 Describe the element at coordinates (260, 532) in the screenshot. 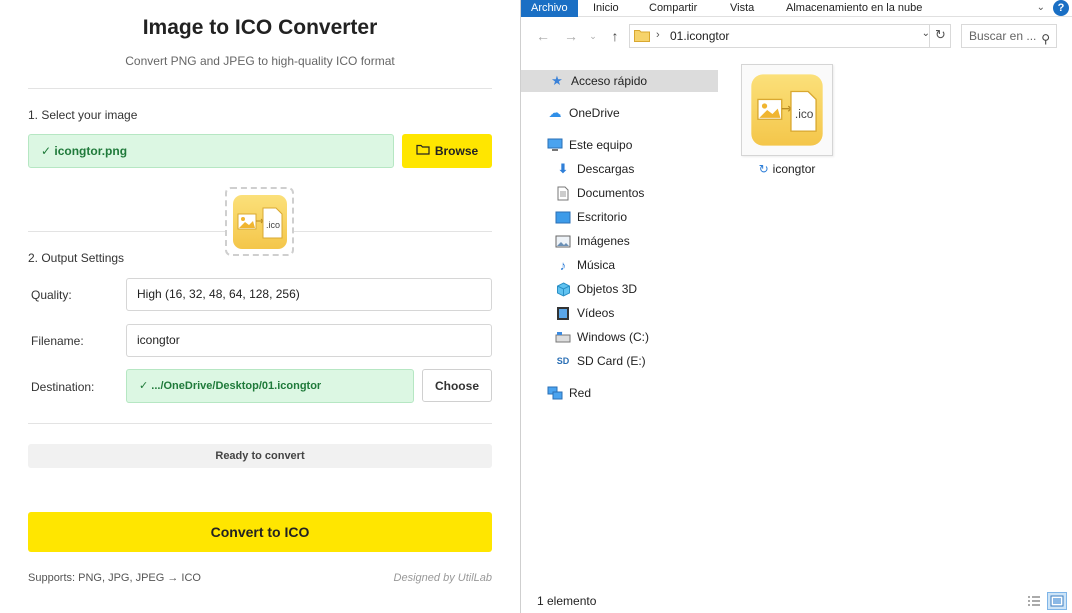

I see `convert-button: Convert to ICO` at that location.